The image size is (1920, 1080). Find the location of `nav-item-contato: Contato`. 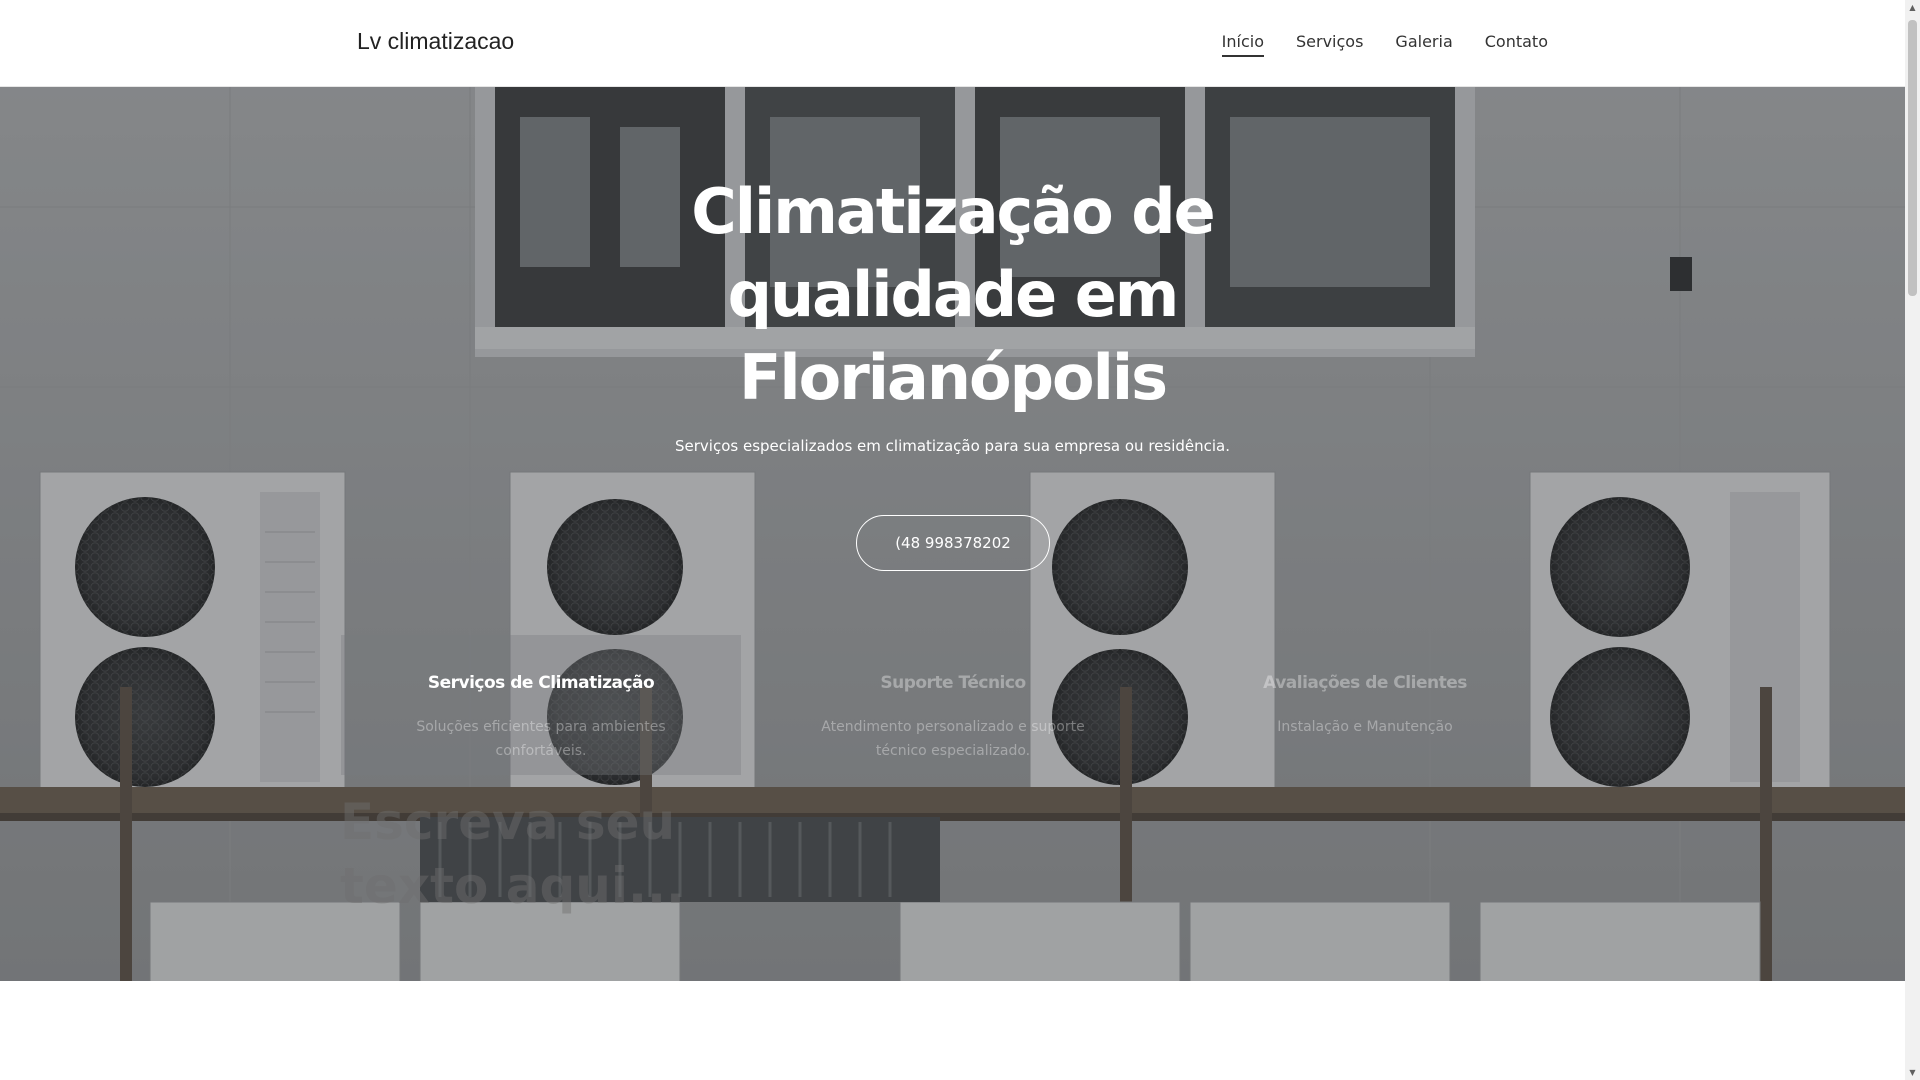

nav-item-contato: Contato is located at coordinates (1516, 41).